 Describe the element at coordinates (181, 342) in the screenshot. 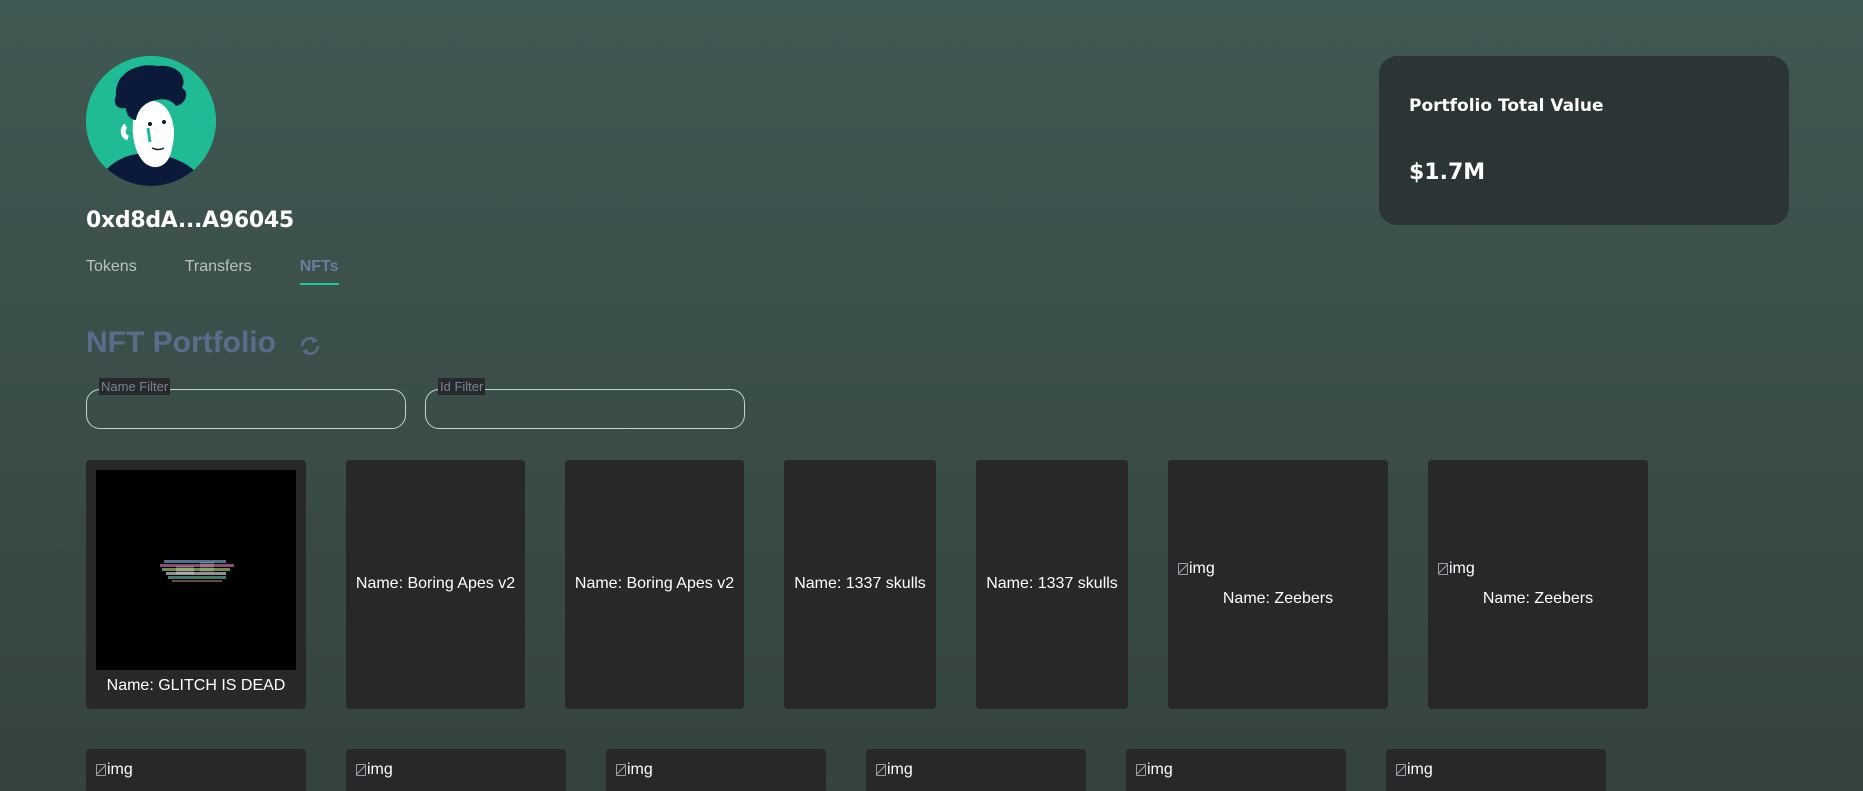

I see `section-title: NFT Portfolio` at that location.